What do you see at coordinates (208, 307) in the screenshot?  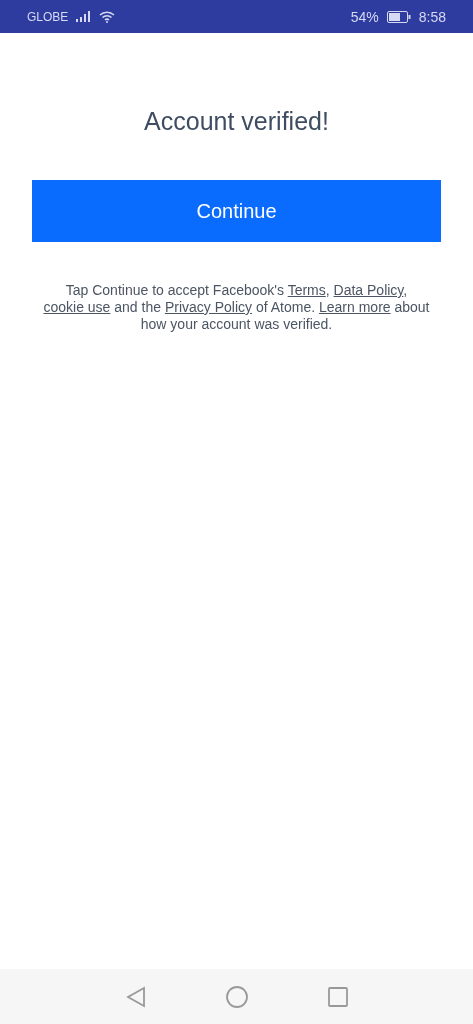 I see `policy-link: Privacy Policy` at bounding box center [208, 307].